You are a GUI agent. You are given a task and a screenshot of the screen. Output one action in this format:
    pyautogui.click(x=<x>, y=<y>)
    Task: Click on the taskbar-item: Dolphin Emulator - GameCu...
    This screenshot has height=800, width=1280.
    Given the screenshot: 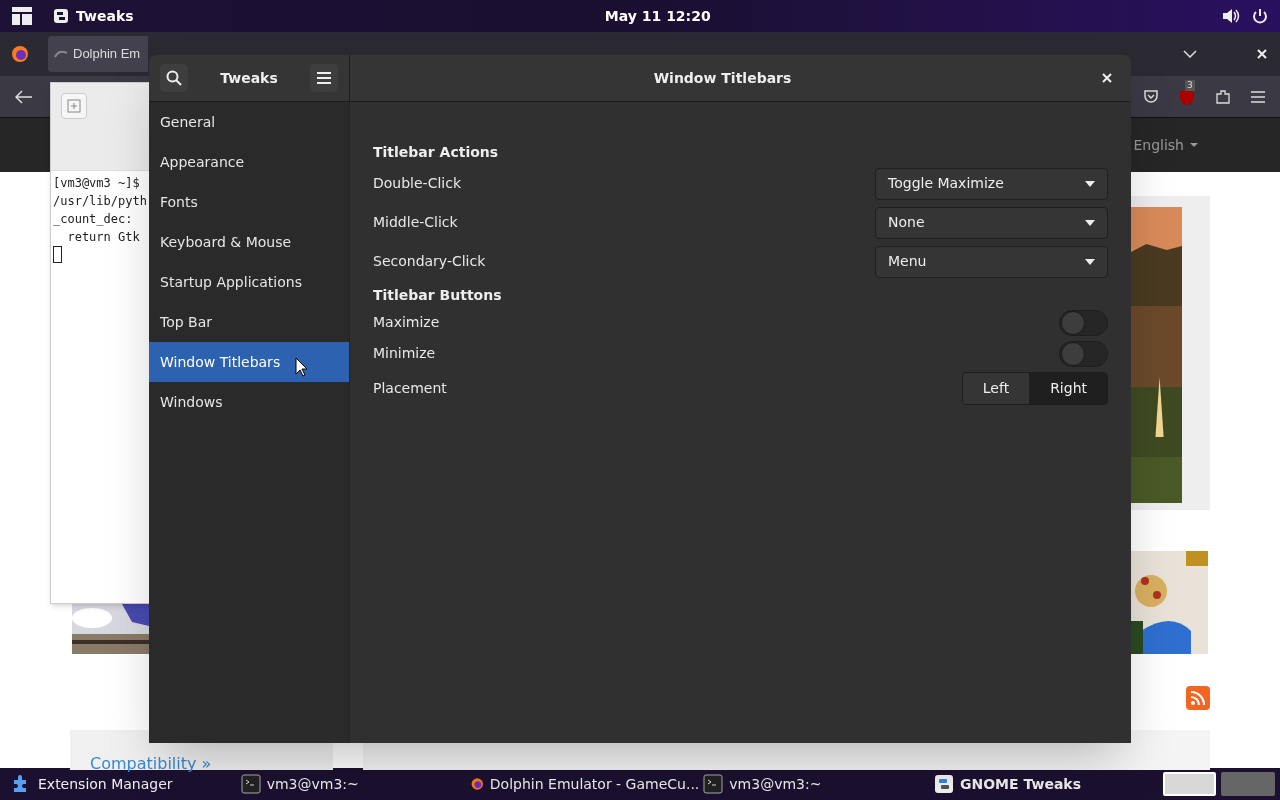 What is the action you would take?
    pyautogui.click(x=585, y=784)
    